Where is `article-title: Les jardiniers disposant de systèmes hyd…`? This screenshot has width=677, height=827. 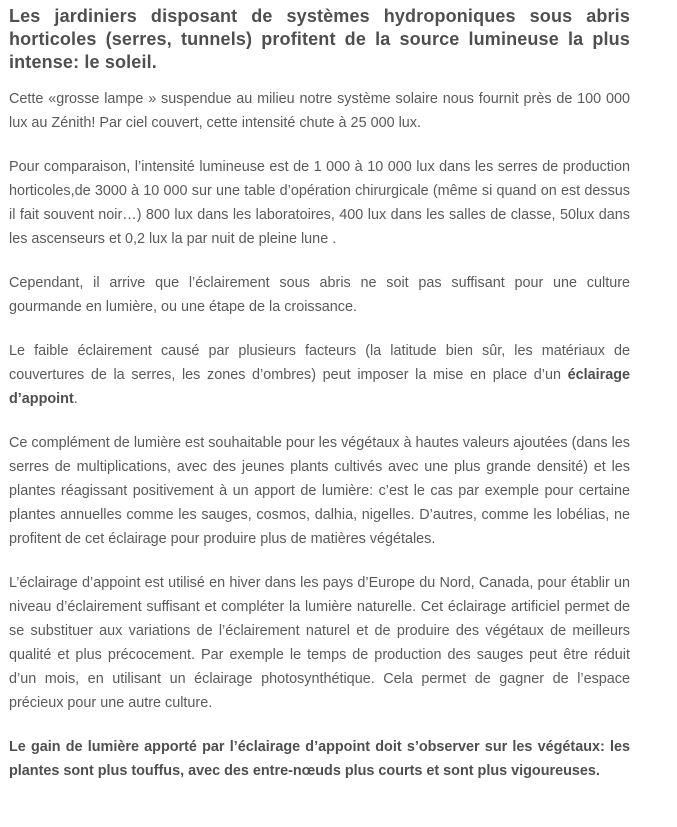 article-title: Les jardiniers disposant de systèmes hyd… is located at coordinates (319, 39).